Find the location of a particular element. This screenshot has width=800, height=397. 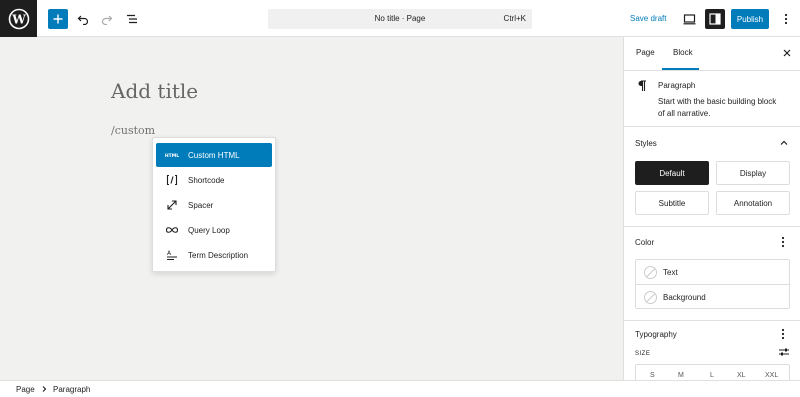

undo-icon is located at coordinates (83, 20).